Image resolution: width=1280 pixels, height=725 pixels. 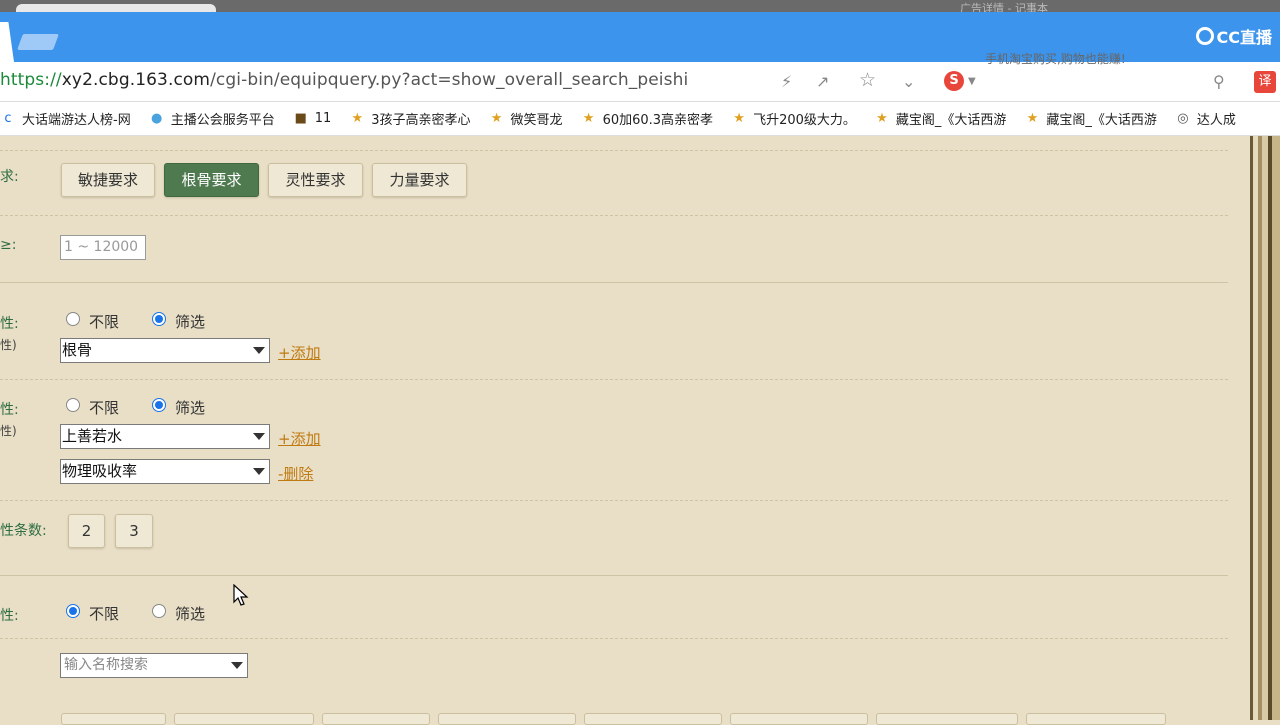 I want to click on attr2-add-link: +添加, so click(x=299, y=438).